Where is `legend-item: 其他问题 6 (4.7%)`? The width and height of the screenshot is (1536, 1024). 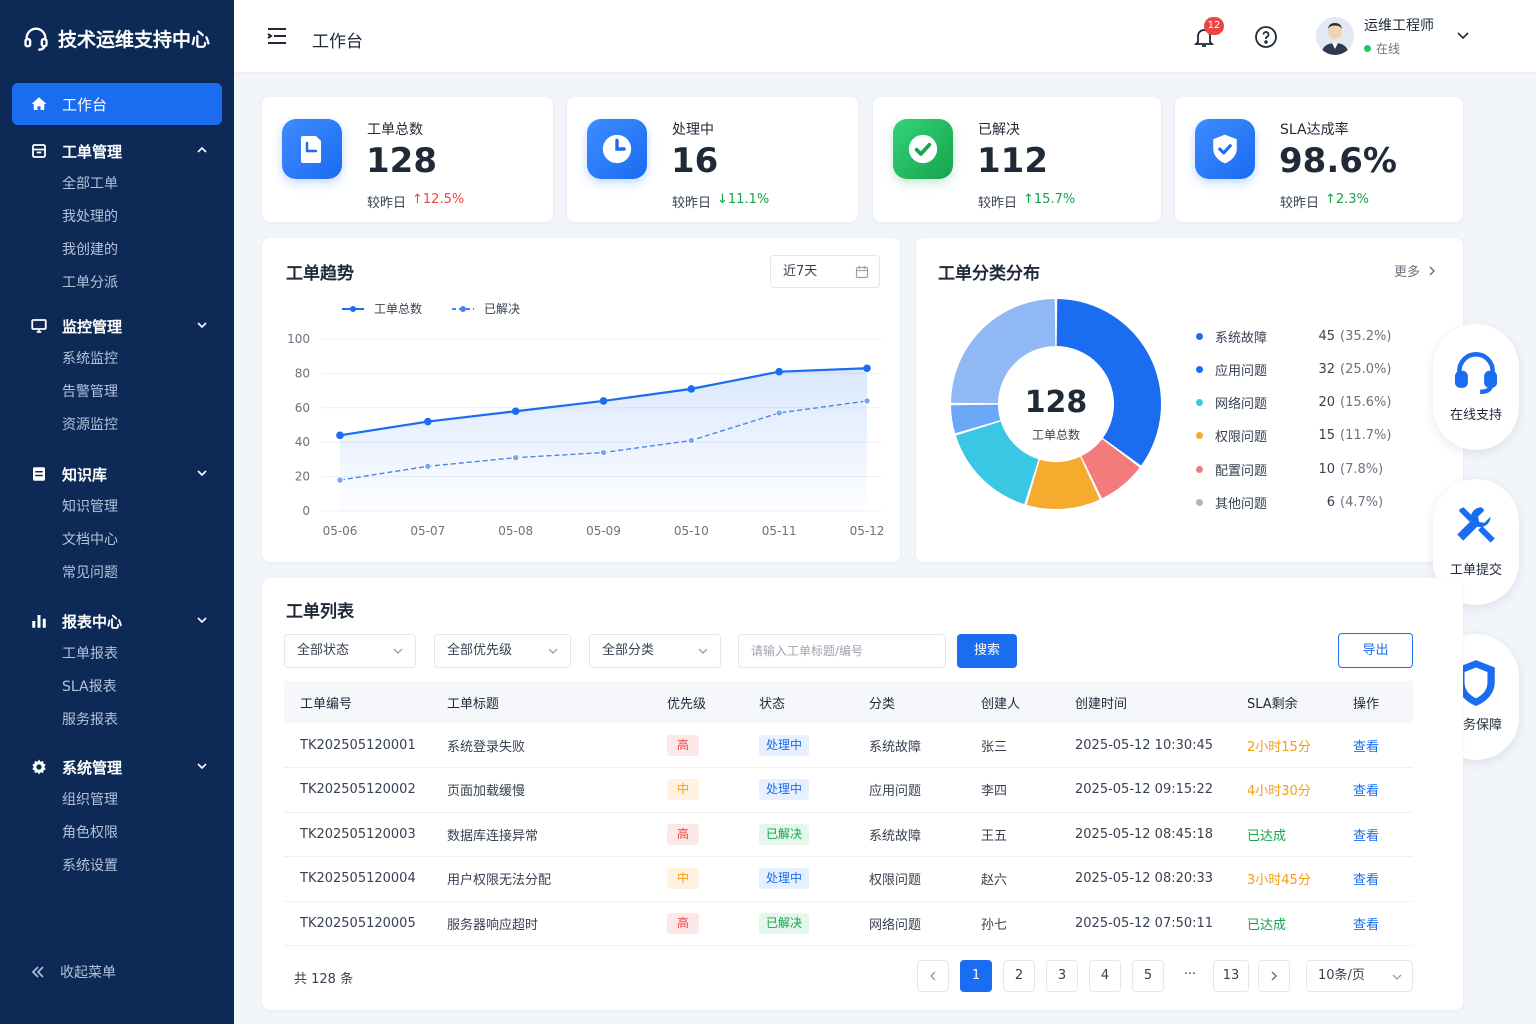
legend-item: 其他问题 6 (4.7%) is located at coordinates (1289, 502).